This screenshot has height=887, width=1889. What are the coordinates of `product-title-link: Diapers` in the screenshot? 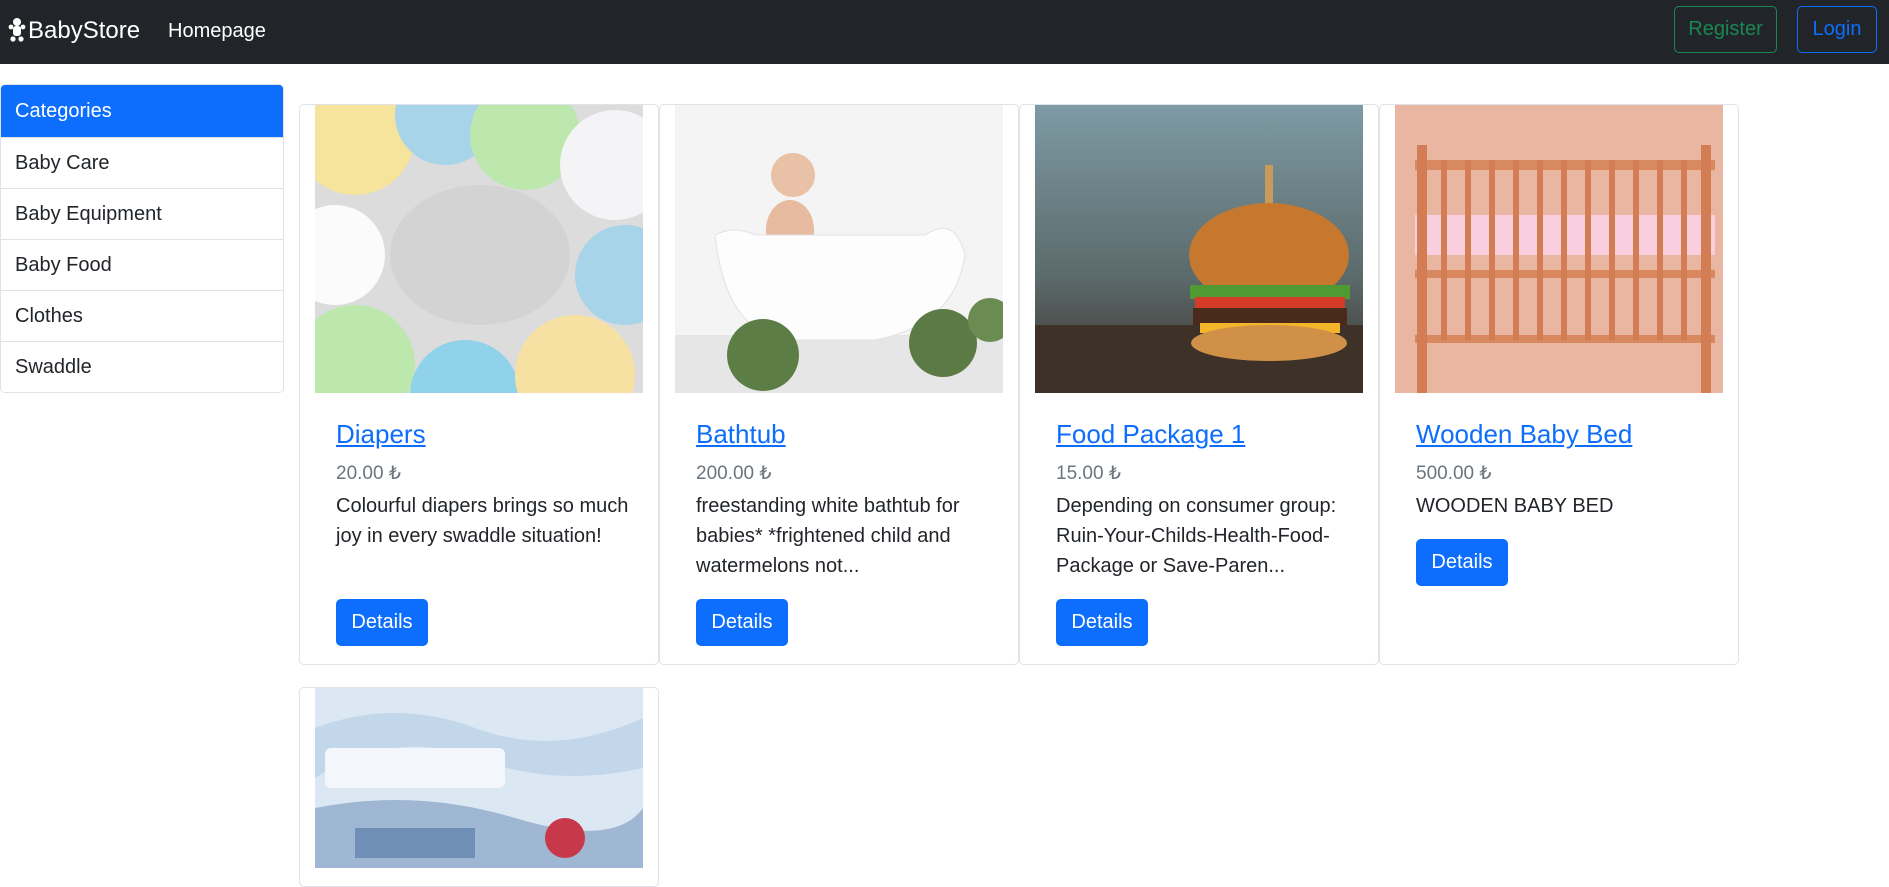 It's located at (381, 434).